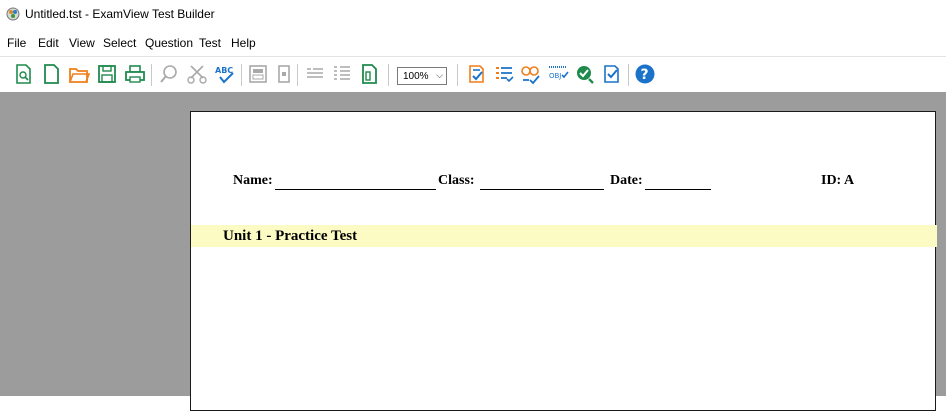  I want to click on answer-key-icon, so click(531, 74).